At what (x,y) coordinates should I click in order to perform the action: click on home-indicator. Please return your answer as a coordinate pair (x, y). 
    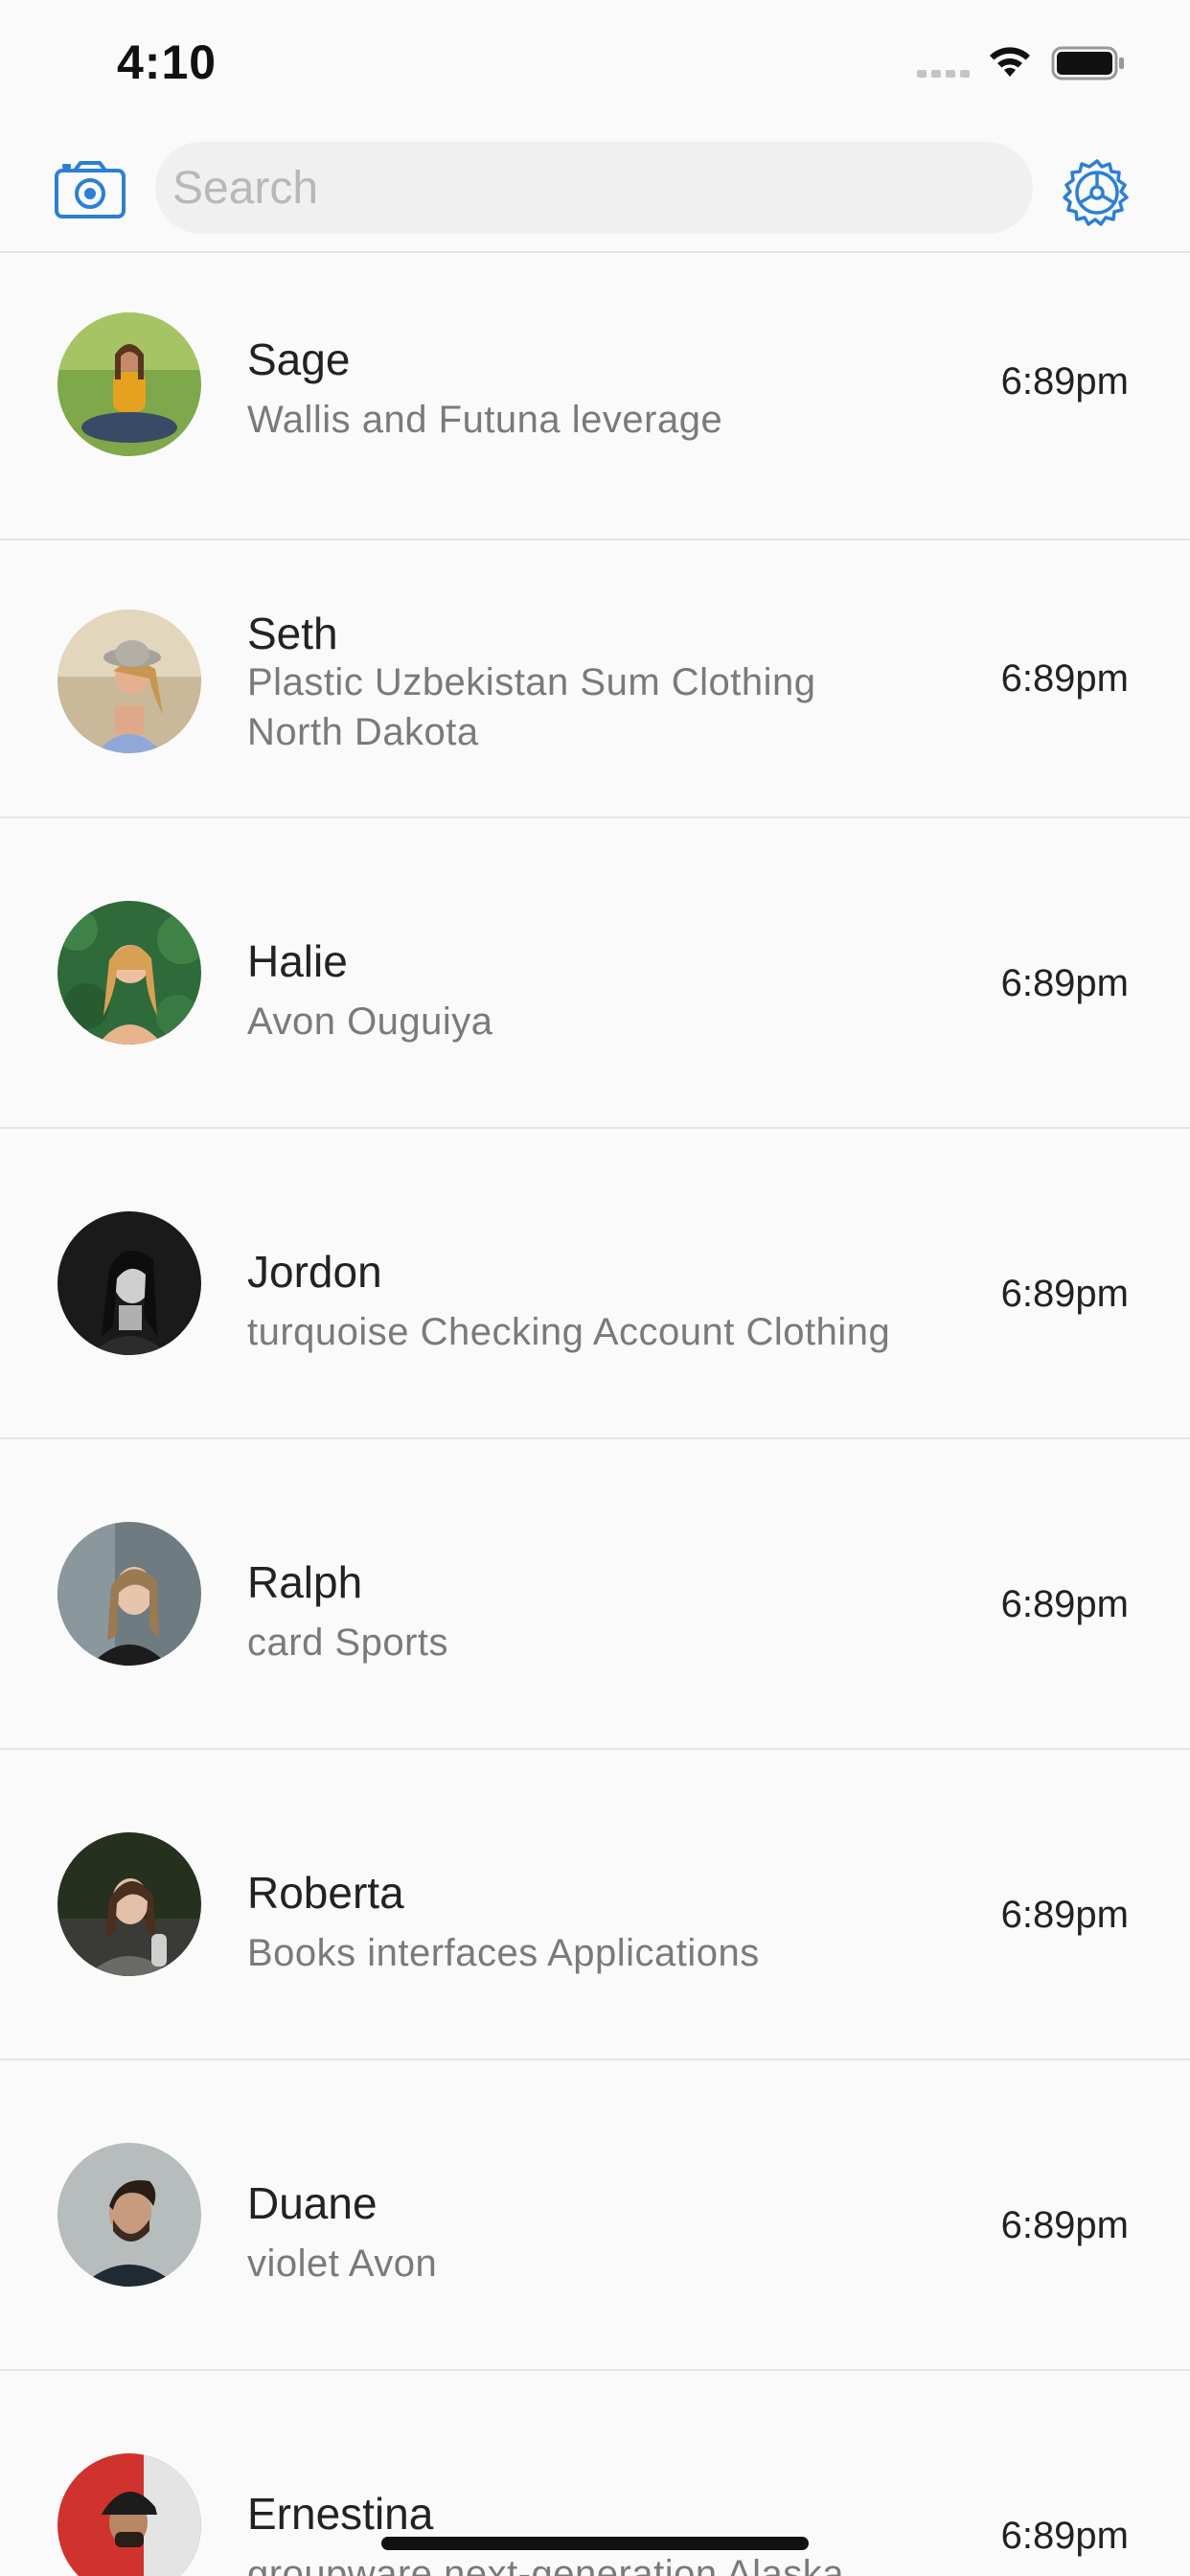
    Looking at the image, I should click on (595, 2543).